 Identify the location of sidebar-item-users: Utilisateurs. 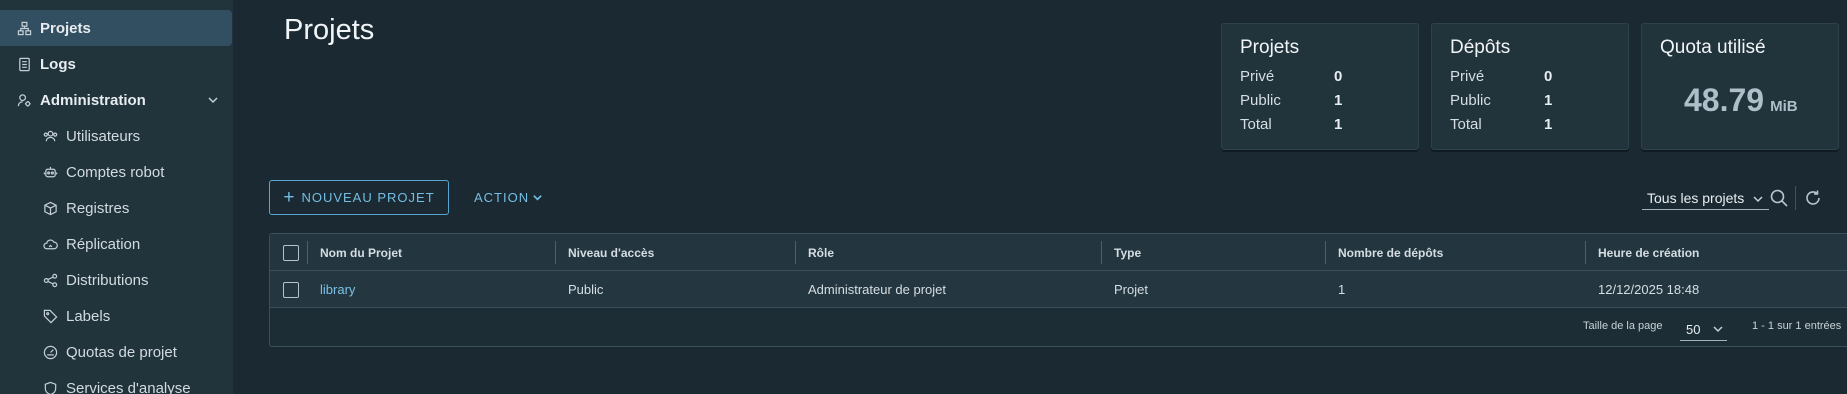
(116, 136).